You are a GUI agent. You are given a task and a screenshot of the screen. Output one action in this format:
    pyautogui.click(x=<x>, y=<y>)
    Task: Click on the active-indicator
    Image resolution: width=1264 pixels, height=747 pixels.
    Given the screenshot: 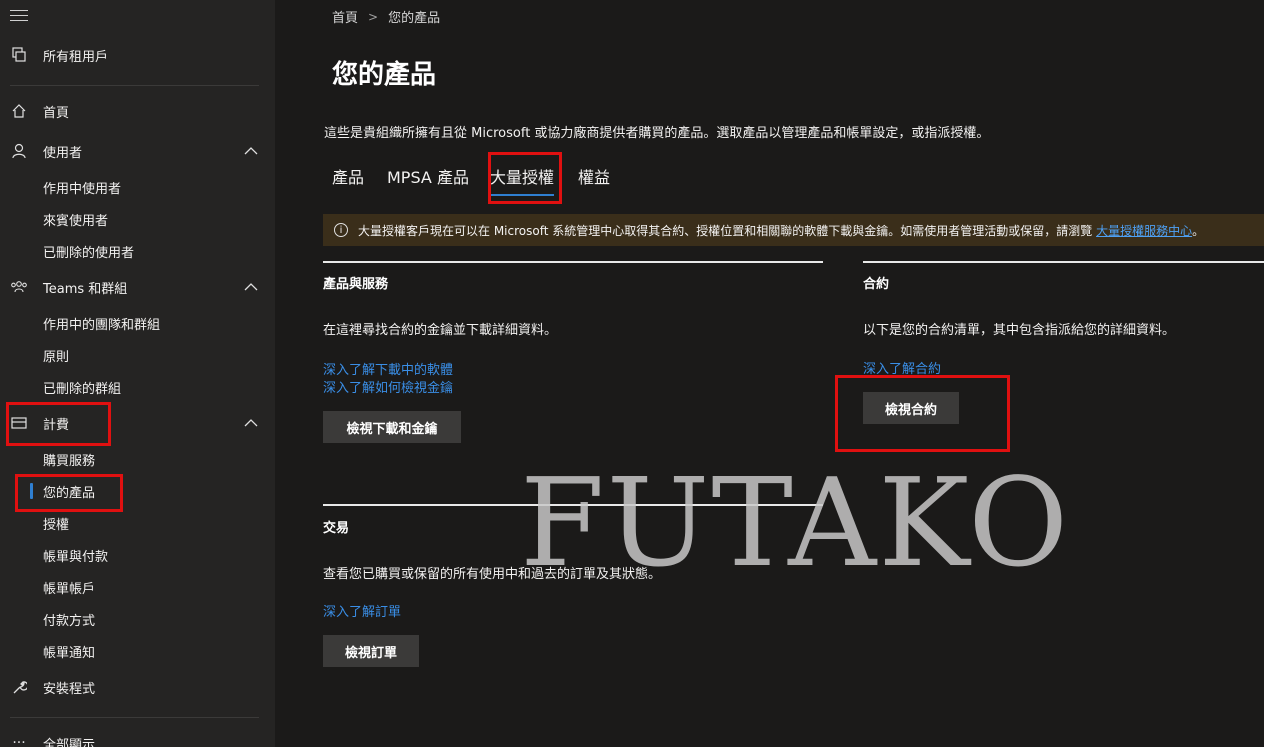 What is the action you would take?
    pyautogui.click(x=31, y=491)
    